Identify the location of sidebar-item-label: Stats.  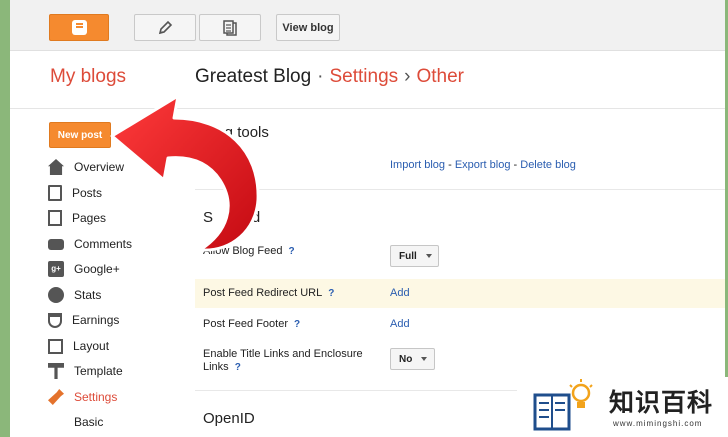
(88, 295).